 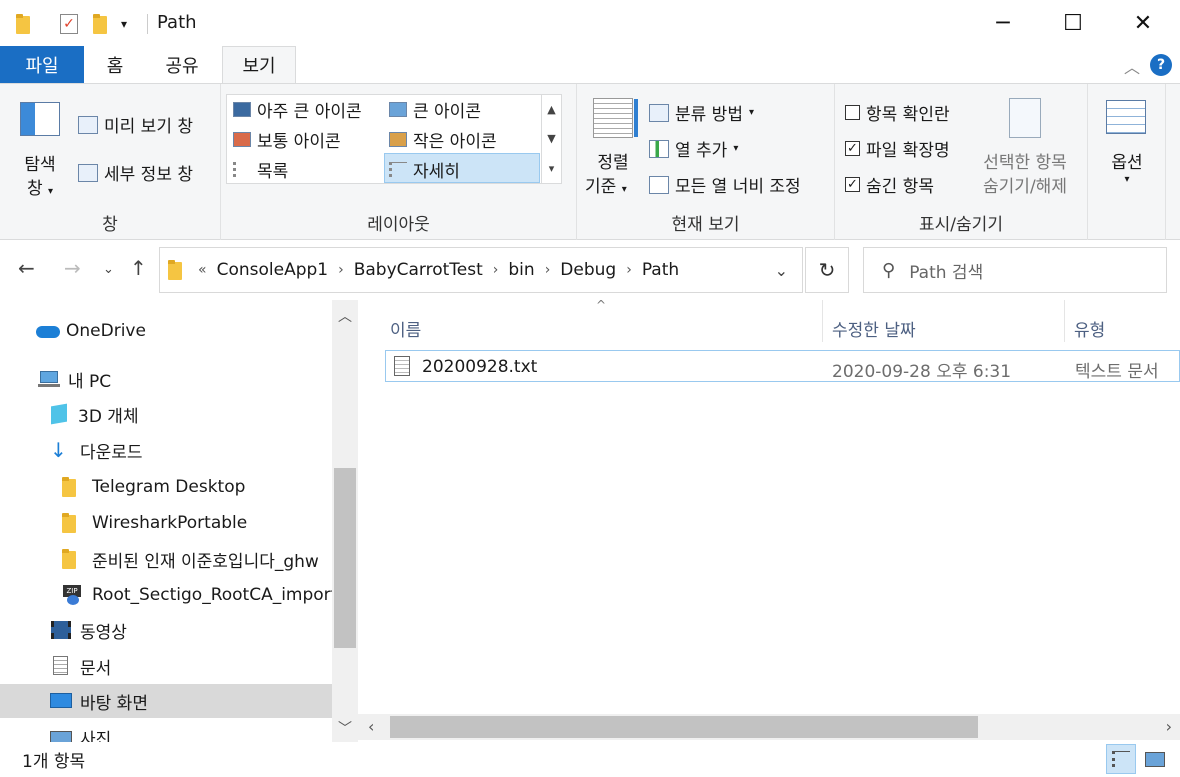 I want to click on tree-item-onedrive: OneDrive, so click(x=166, y=331).